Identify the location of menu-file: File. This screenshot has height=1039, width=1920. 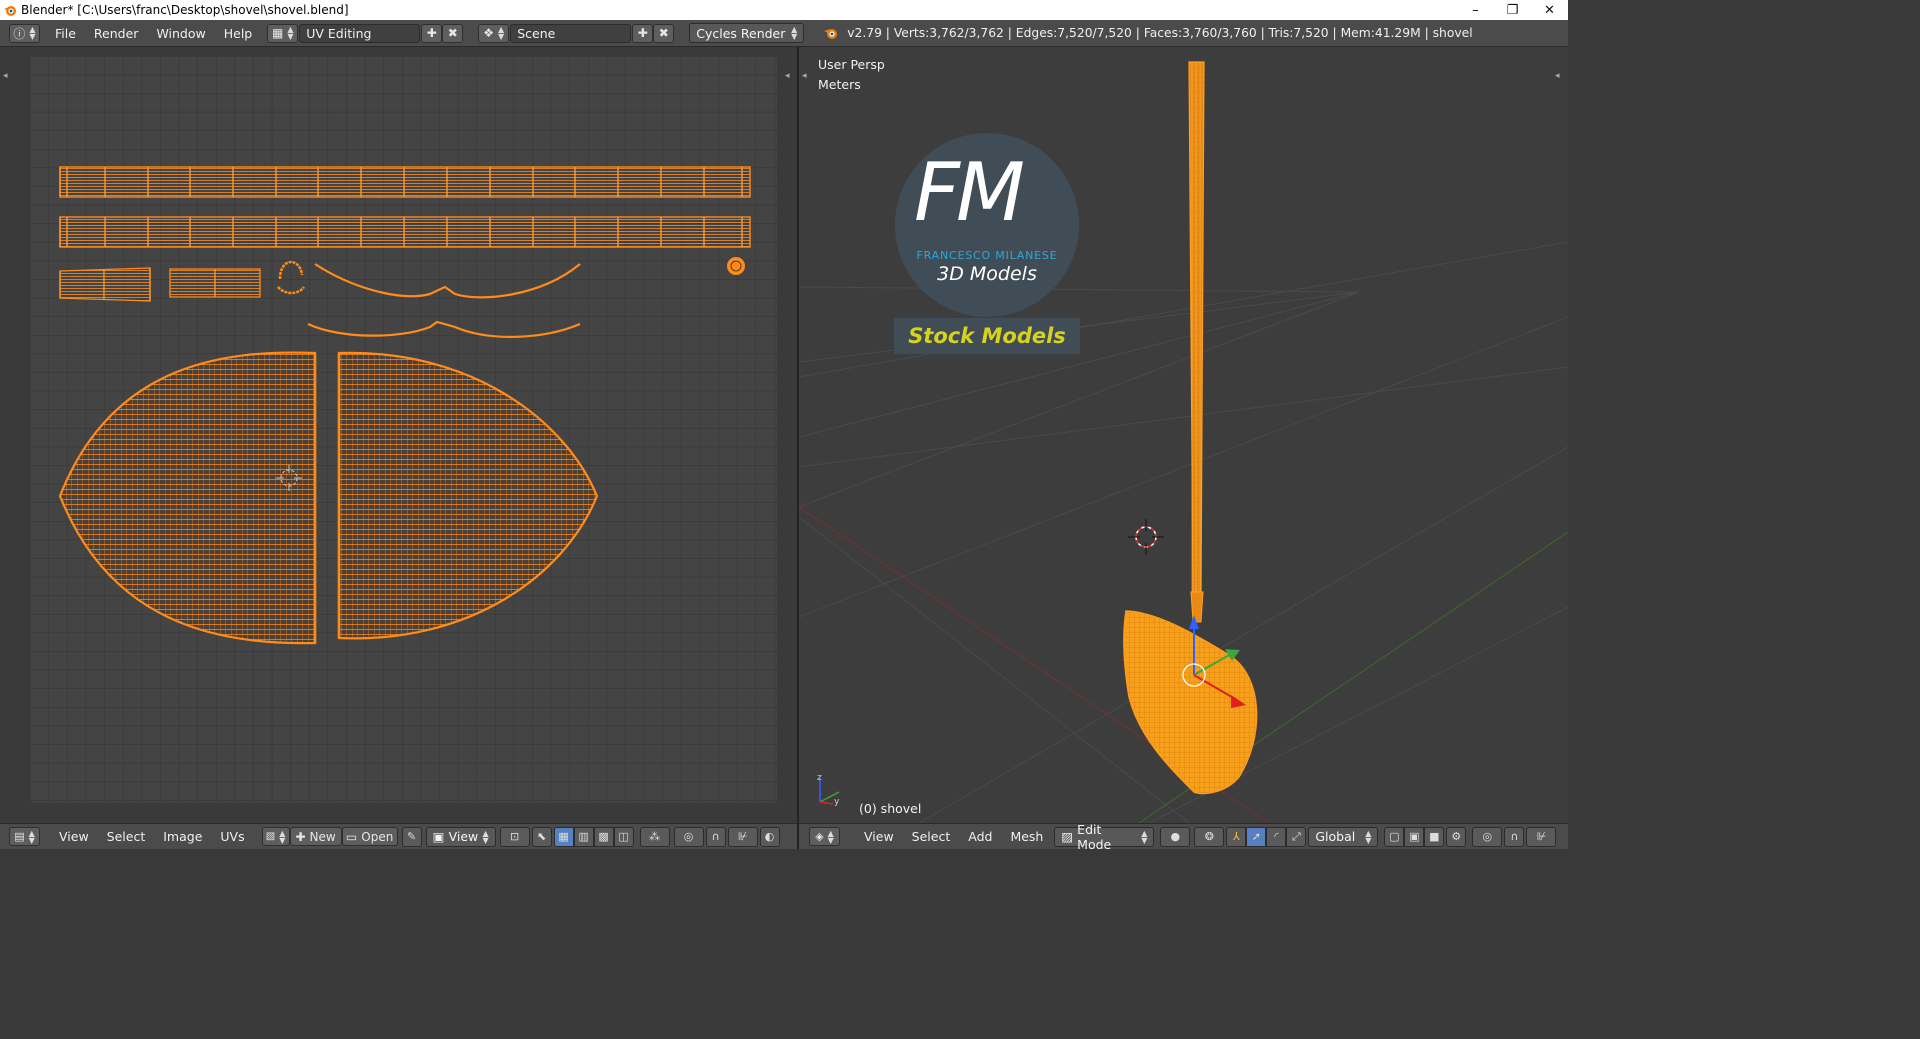
(65, 33).